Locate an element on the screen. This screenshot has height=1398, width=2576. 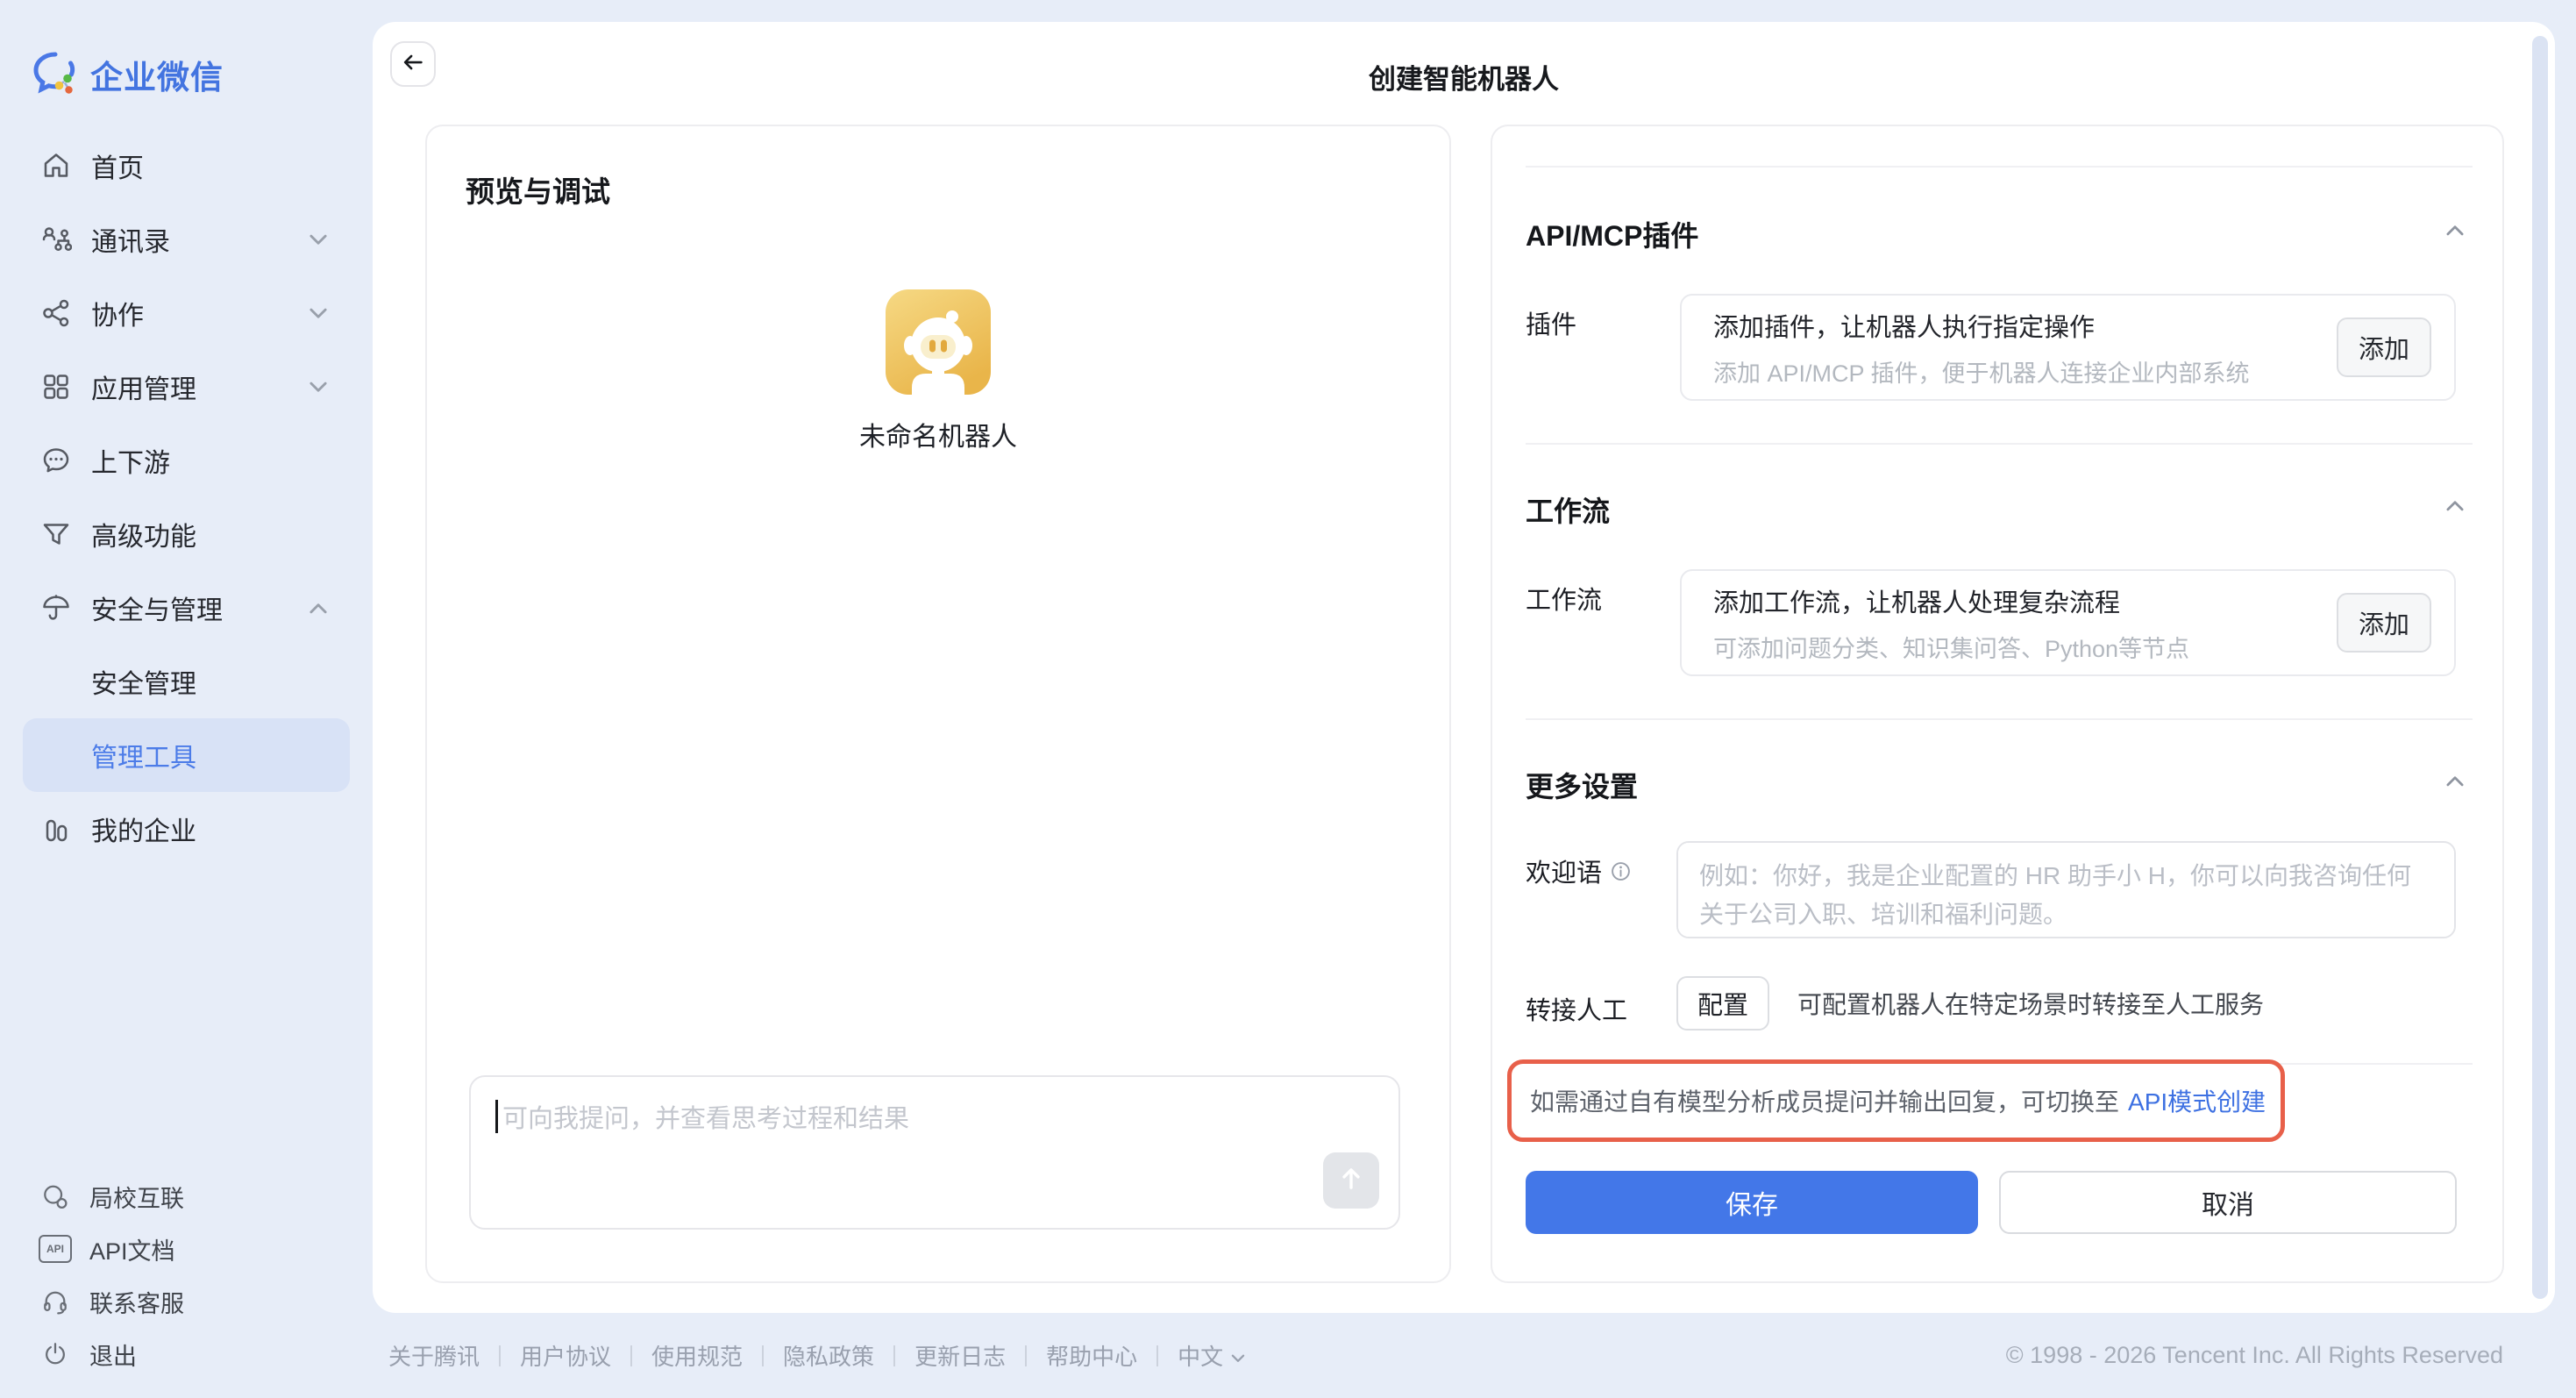
sidebar-item-label: 通讯录 is located at coordinates (130, 242).